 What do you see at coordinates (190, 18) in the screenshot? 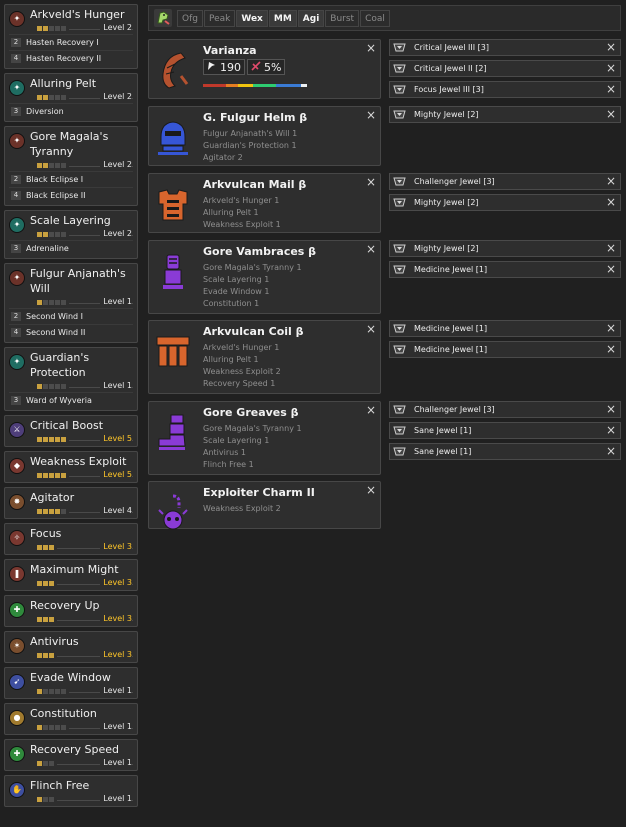
I see `filter-chip-ofg: Ofg` at bounding box center [190, 18].